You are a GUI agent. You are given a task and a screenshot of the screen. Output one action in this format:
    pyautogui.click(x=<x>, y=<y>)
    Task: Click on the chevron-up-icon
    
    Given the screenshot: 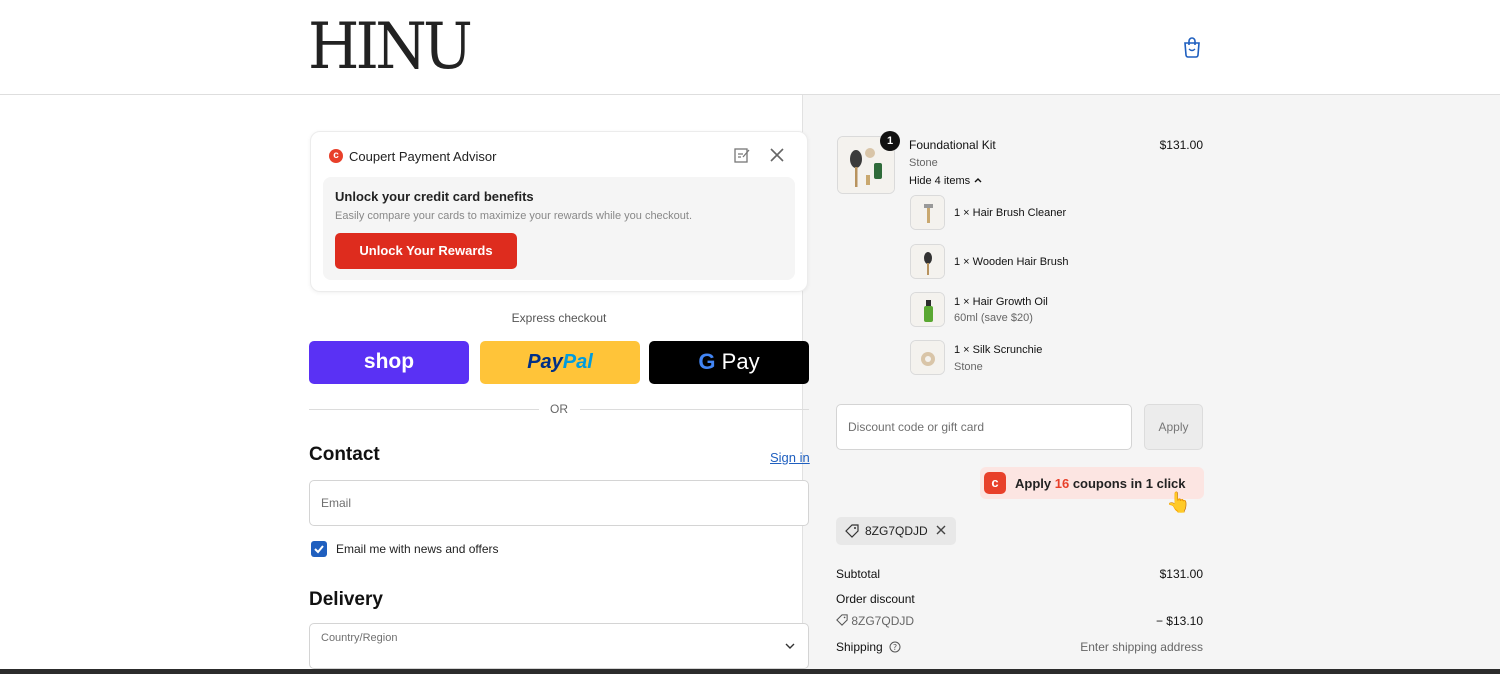 What is the action you would take?
    pyautogui.click(x=978, y=180)
    